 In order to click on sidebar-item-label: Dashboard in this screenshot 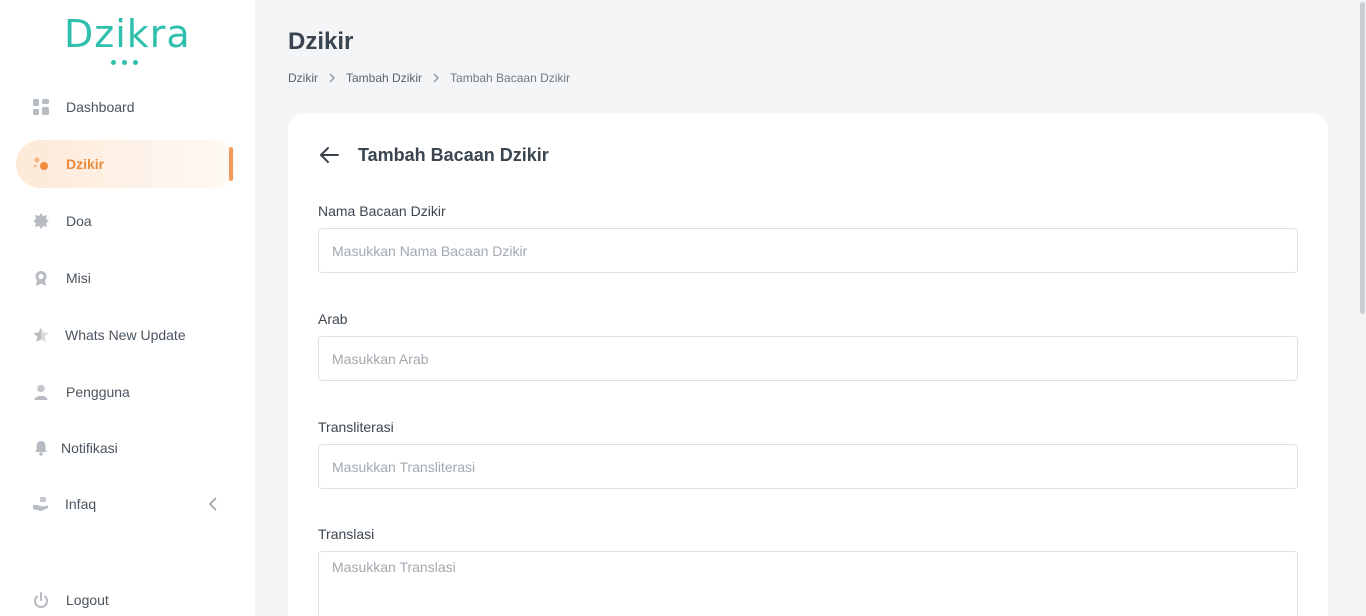, I will do `click(100, 107)`.